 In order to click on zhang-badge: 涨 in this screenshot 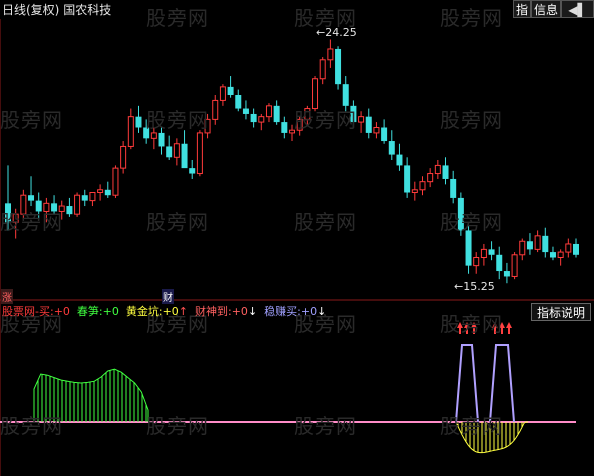, I will do `click(7, 296)`.